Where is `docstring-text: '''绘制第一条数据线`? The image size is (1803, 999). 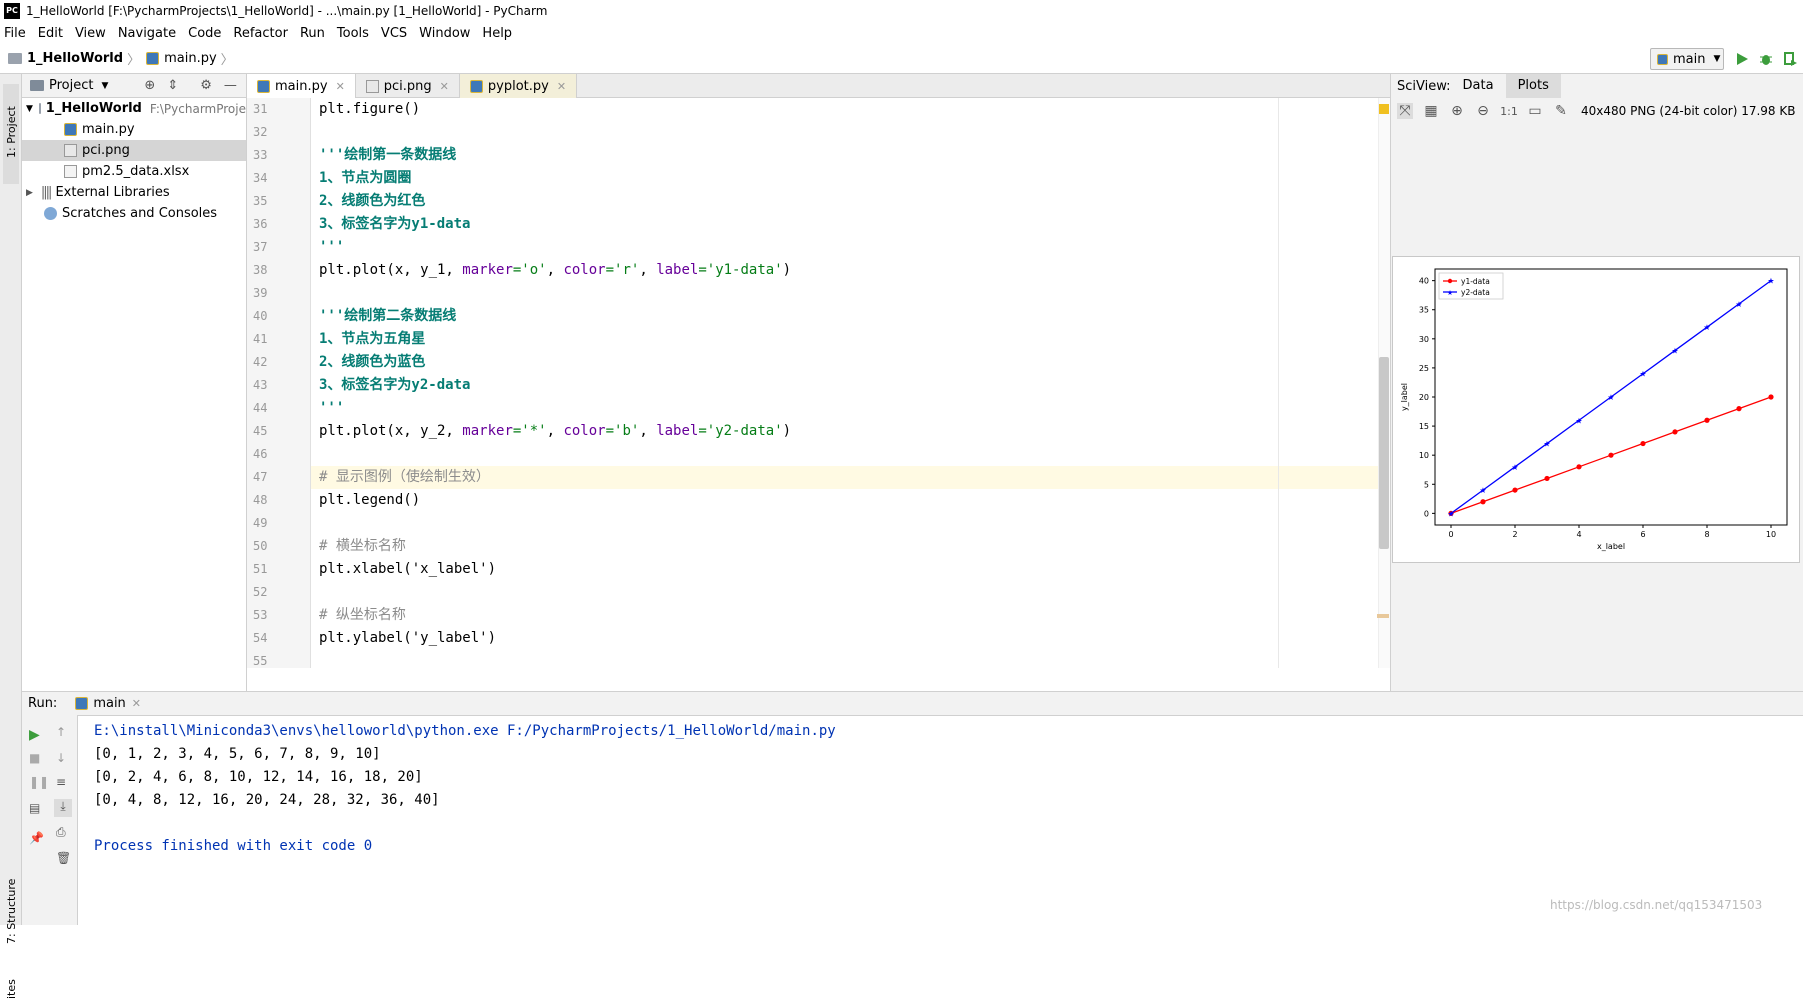
docstring-text: '''绘制第一条数据线 is located at coordinates (388, 155).